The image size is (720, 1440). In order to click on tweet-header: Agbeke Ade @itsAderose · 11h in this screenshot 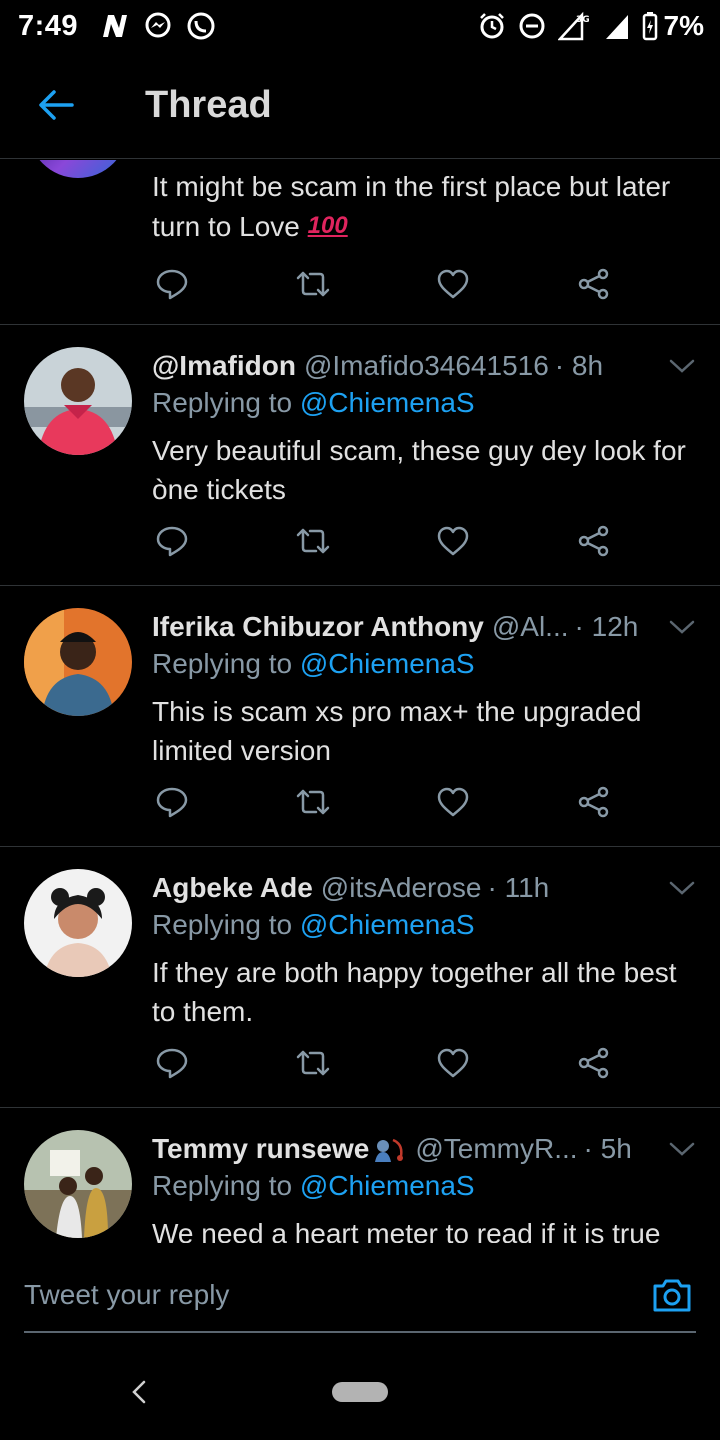, I will do `click(424, 888)`.